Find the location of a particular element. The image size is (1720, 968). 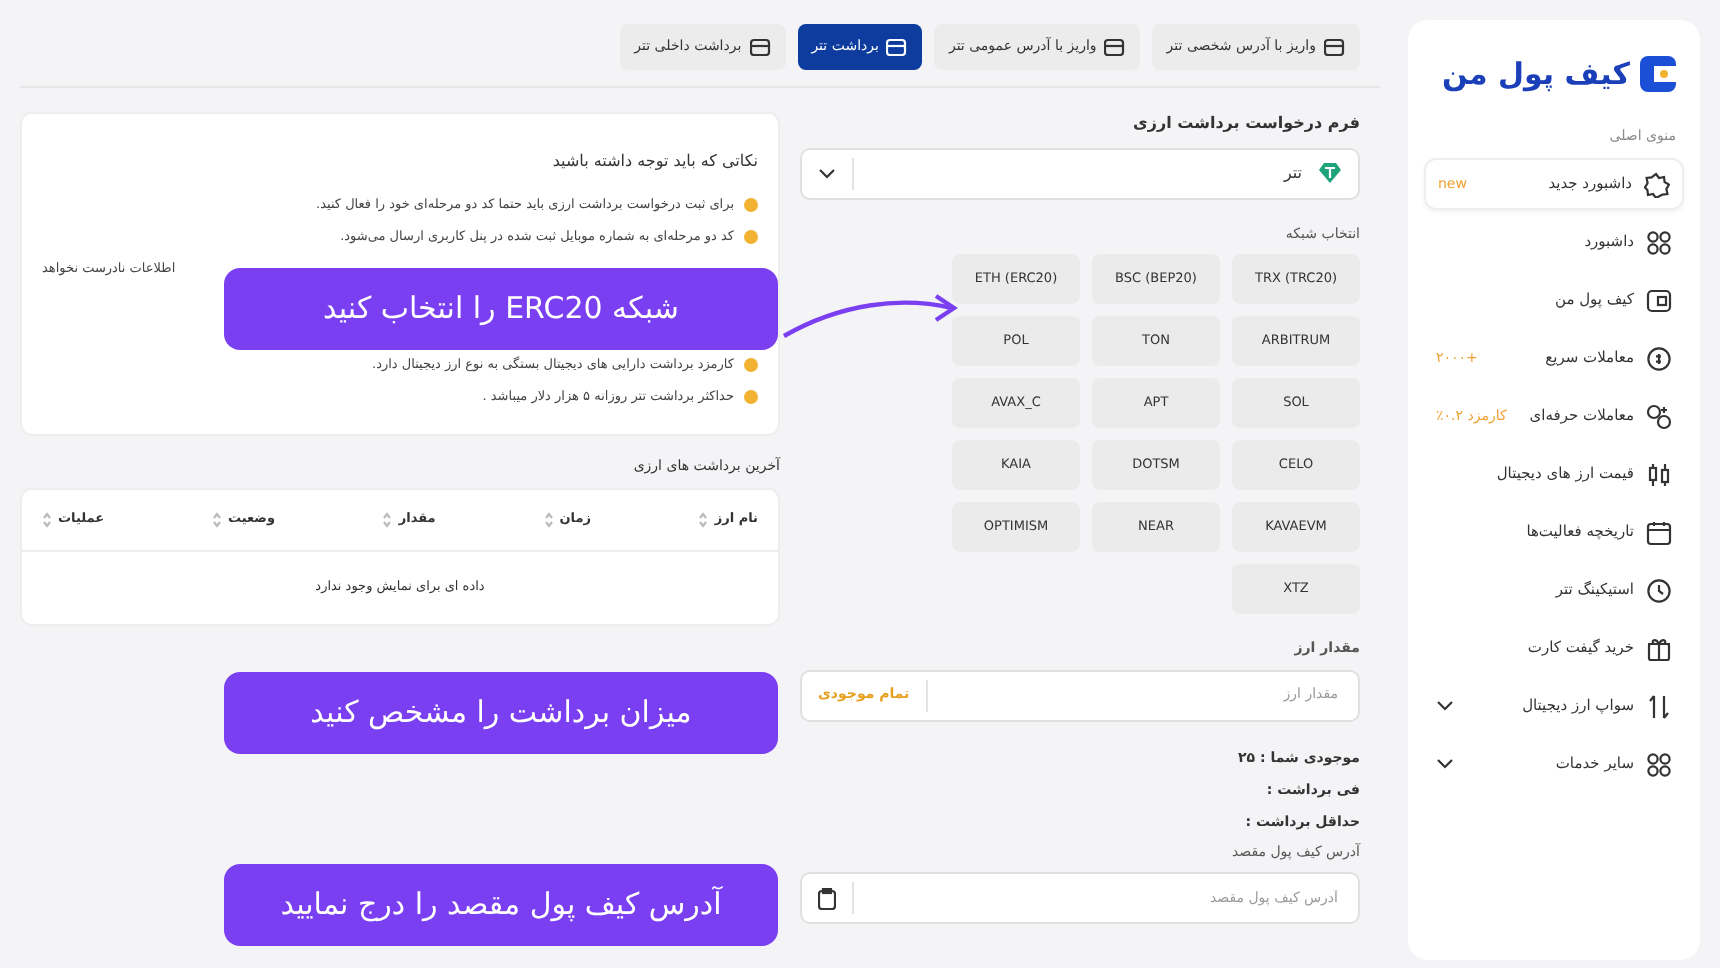

coin-icon is located at coordinates (1659, 358).